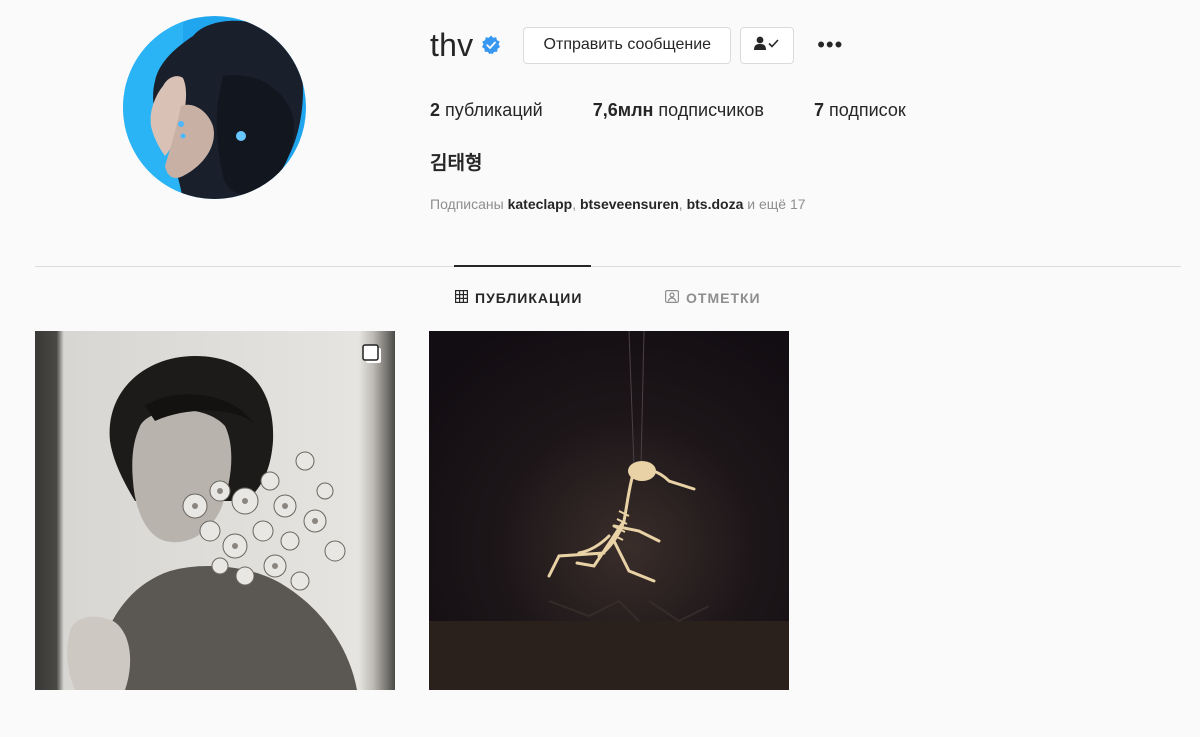  I want to click on posts-count: 2 публикаций, so click(486, 110).